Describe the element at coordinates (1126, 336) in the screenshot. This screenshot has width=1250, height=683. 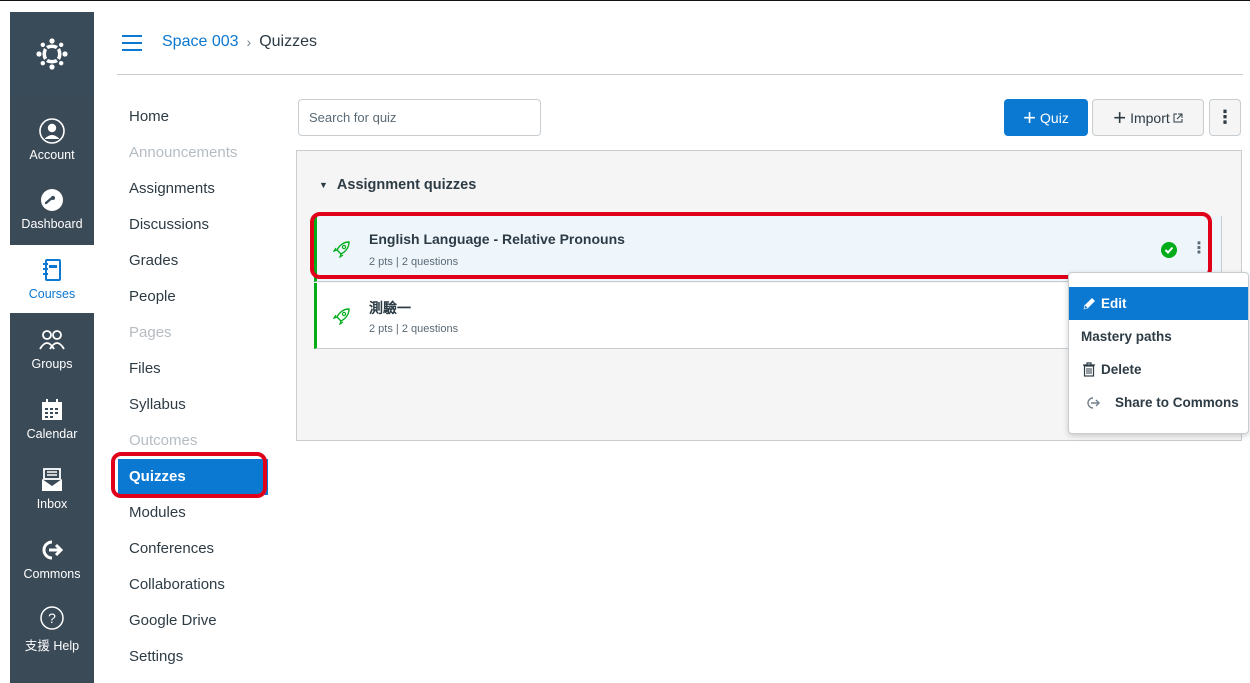
I see `menu-item-label: Mastery paths` at that location.